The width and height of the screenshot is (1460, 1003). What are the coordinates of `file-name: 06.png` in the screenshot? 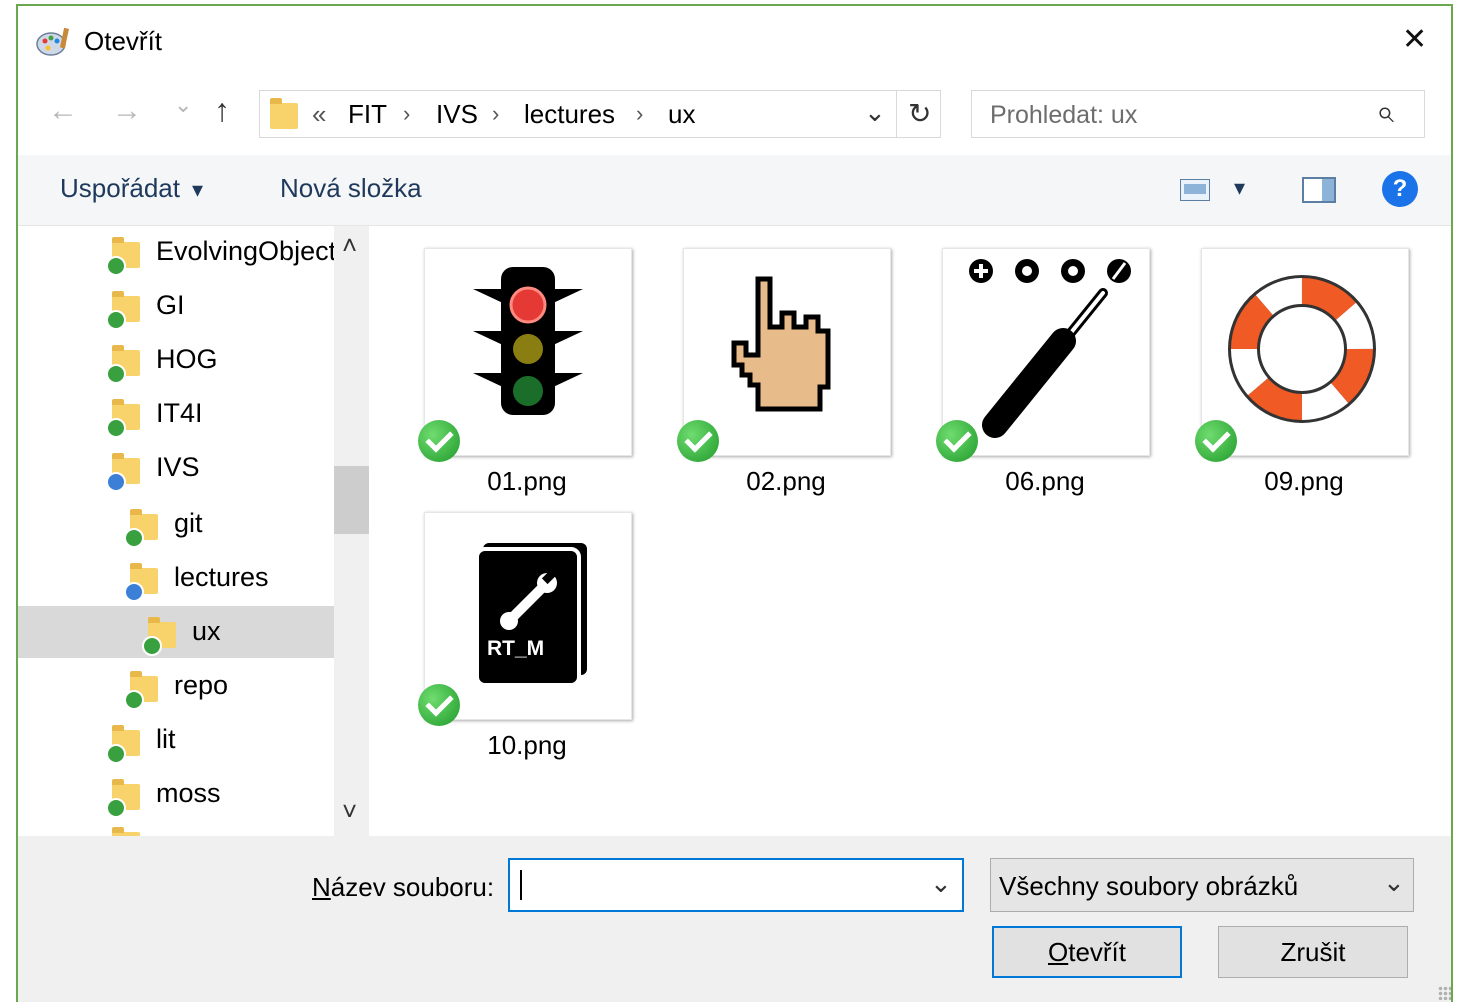 It's located at (1045, 481).